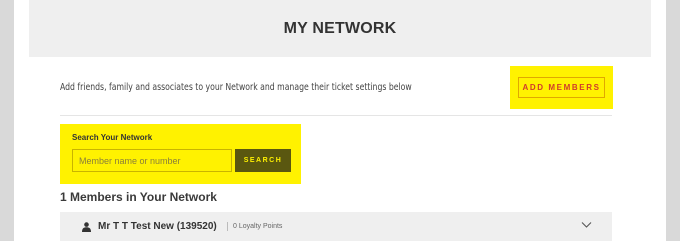 Image resolution: width=680 pixels, height=241 pixels. Describe the element at coordinates (152, 160) in the screenshot. I see `search-input` at that location.